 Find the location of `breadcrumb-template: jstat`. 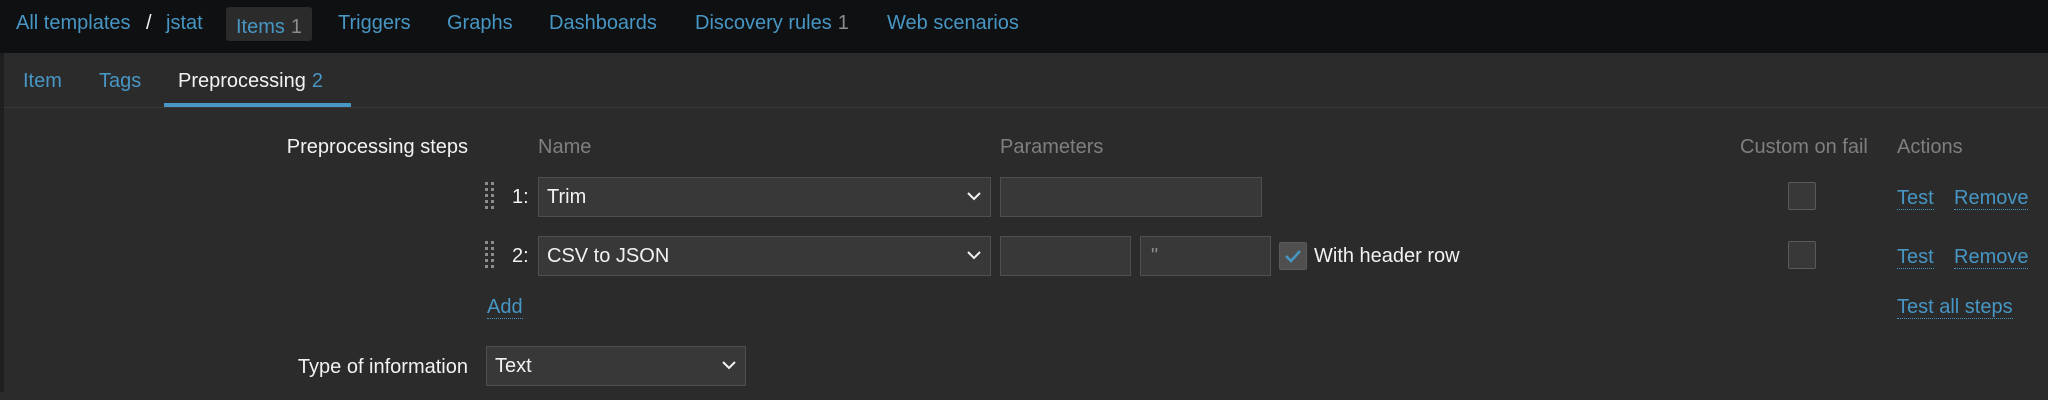

breadcrumb-template: jstat is located at coordinates (184, 25).